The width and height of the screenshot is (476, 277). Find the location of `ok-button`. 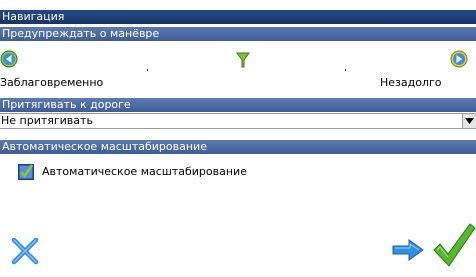

ok-button is located at coordinates (454, 245).